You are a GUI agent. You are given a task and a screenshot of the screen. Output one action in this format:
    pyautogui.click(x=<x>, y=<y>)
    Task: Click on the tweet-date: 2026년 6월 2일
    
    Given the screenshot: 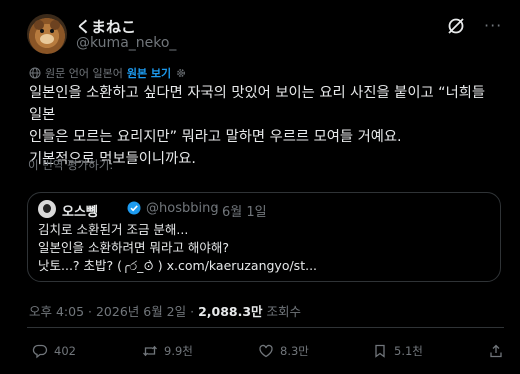 What is the action you would take?
    pyautogui.click(x=141, y=311)
    